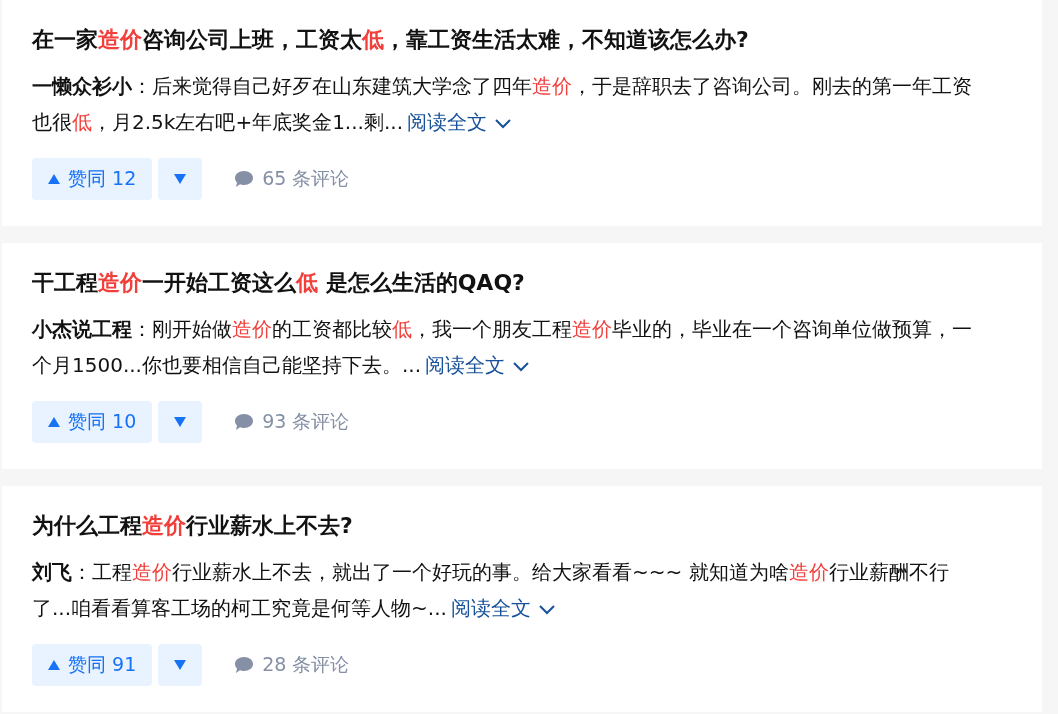 The height and width of the screenshot is (714, 1058). What do you see at coordinates (491, 590) in the screenshot?
I see `answer-excerpt: 刘飞：工程造价行业薪水上不去，就出了一个好玩的事。给大家看看~~~ 就知道为啥造价行业薪酬不行了...咱看看算客工场的柯工究竟是何等人物~... 阅读全文` at bounding box center [491, 590].